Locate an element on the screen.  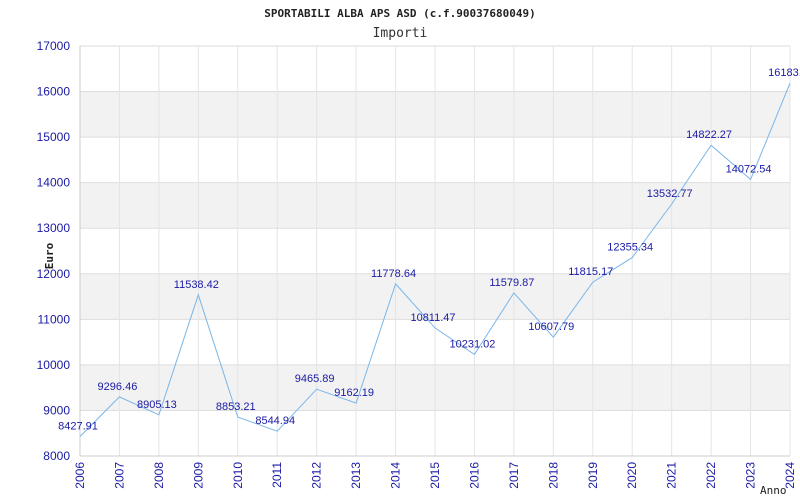
data-point-label: 14822.27 is located at coordinates (709, 135).